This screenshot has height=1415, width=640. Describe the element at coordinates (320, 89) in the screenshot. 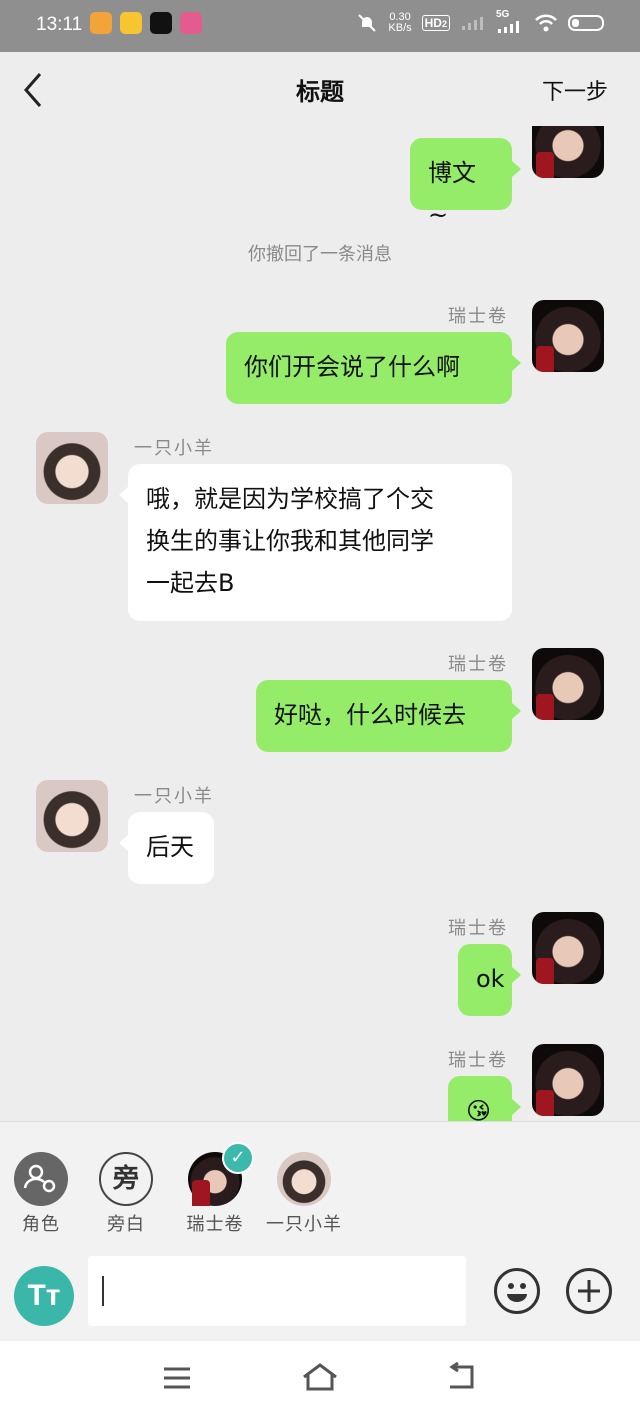

I see `title-bar: 标题 下一步` at that location.